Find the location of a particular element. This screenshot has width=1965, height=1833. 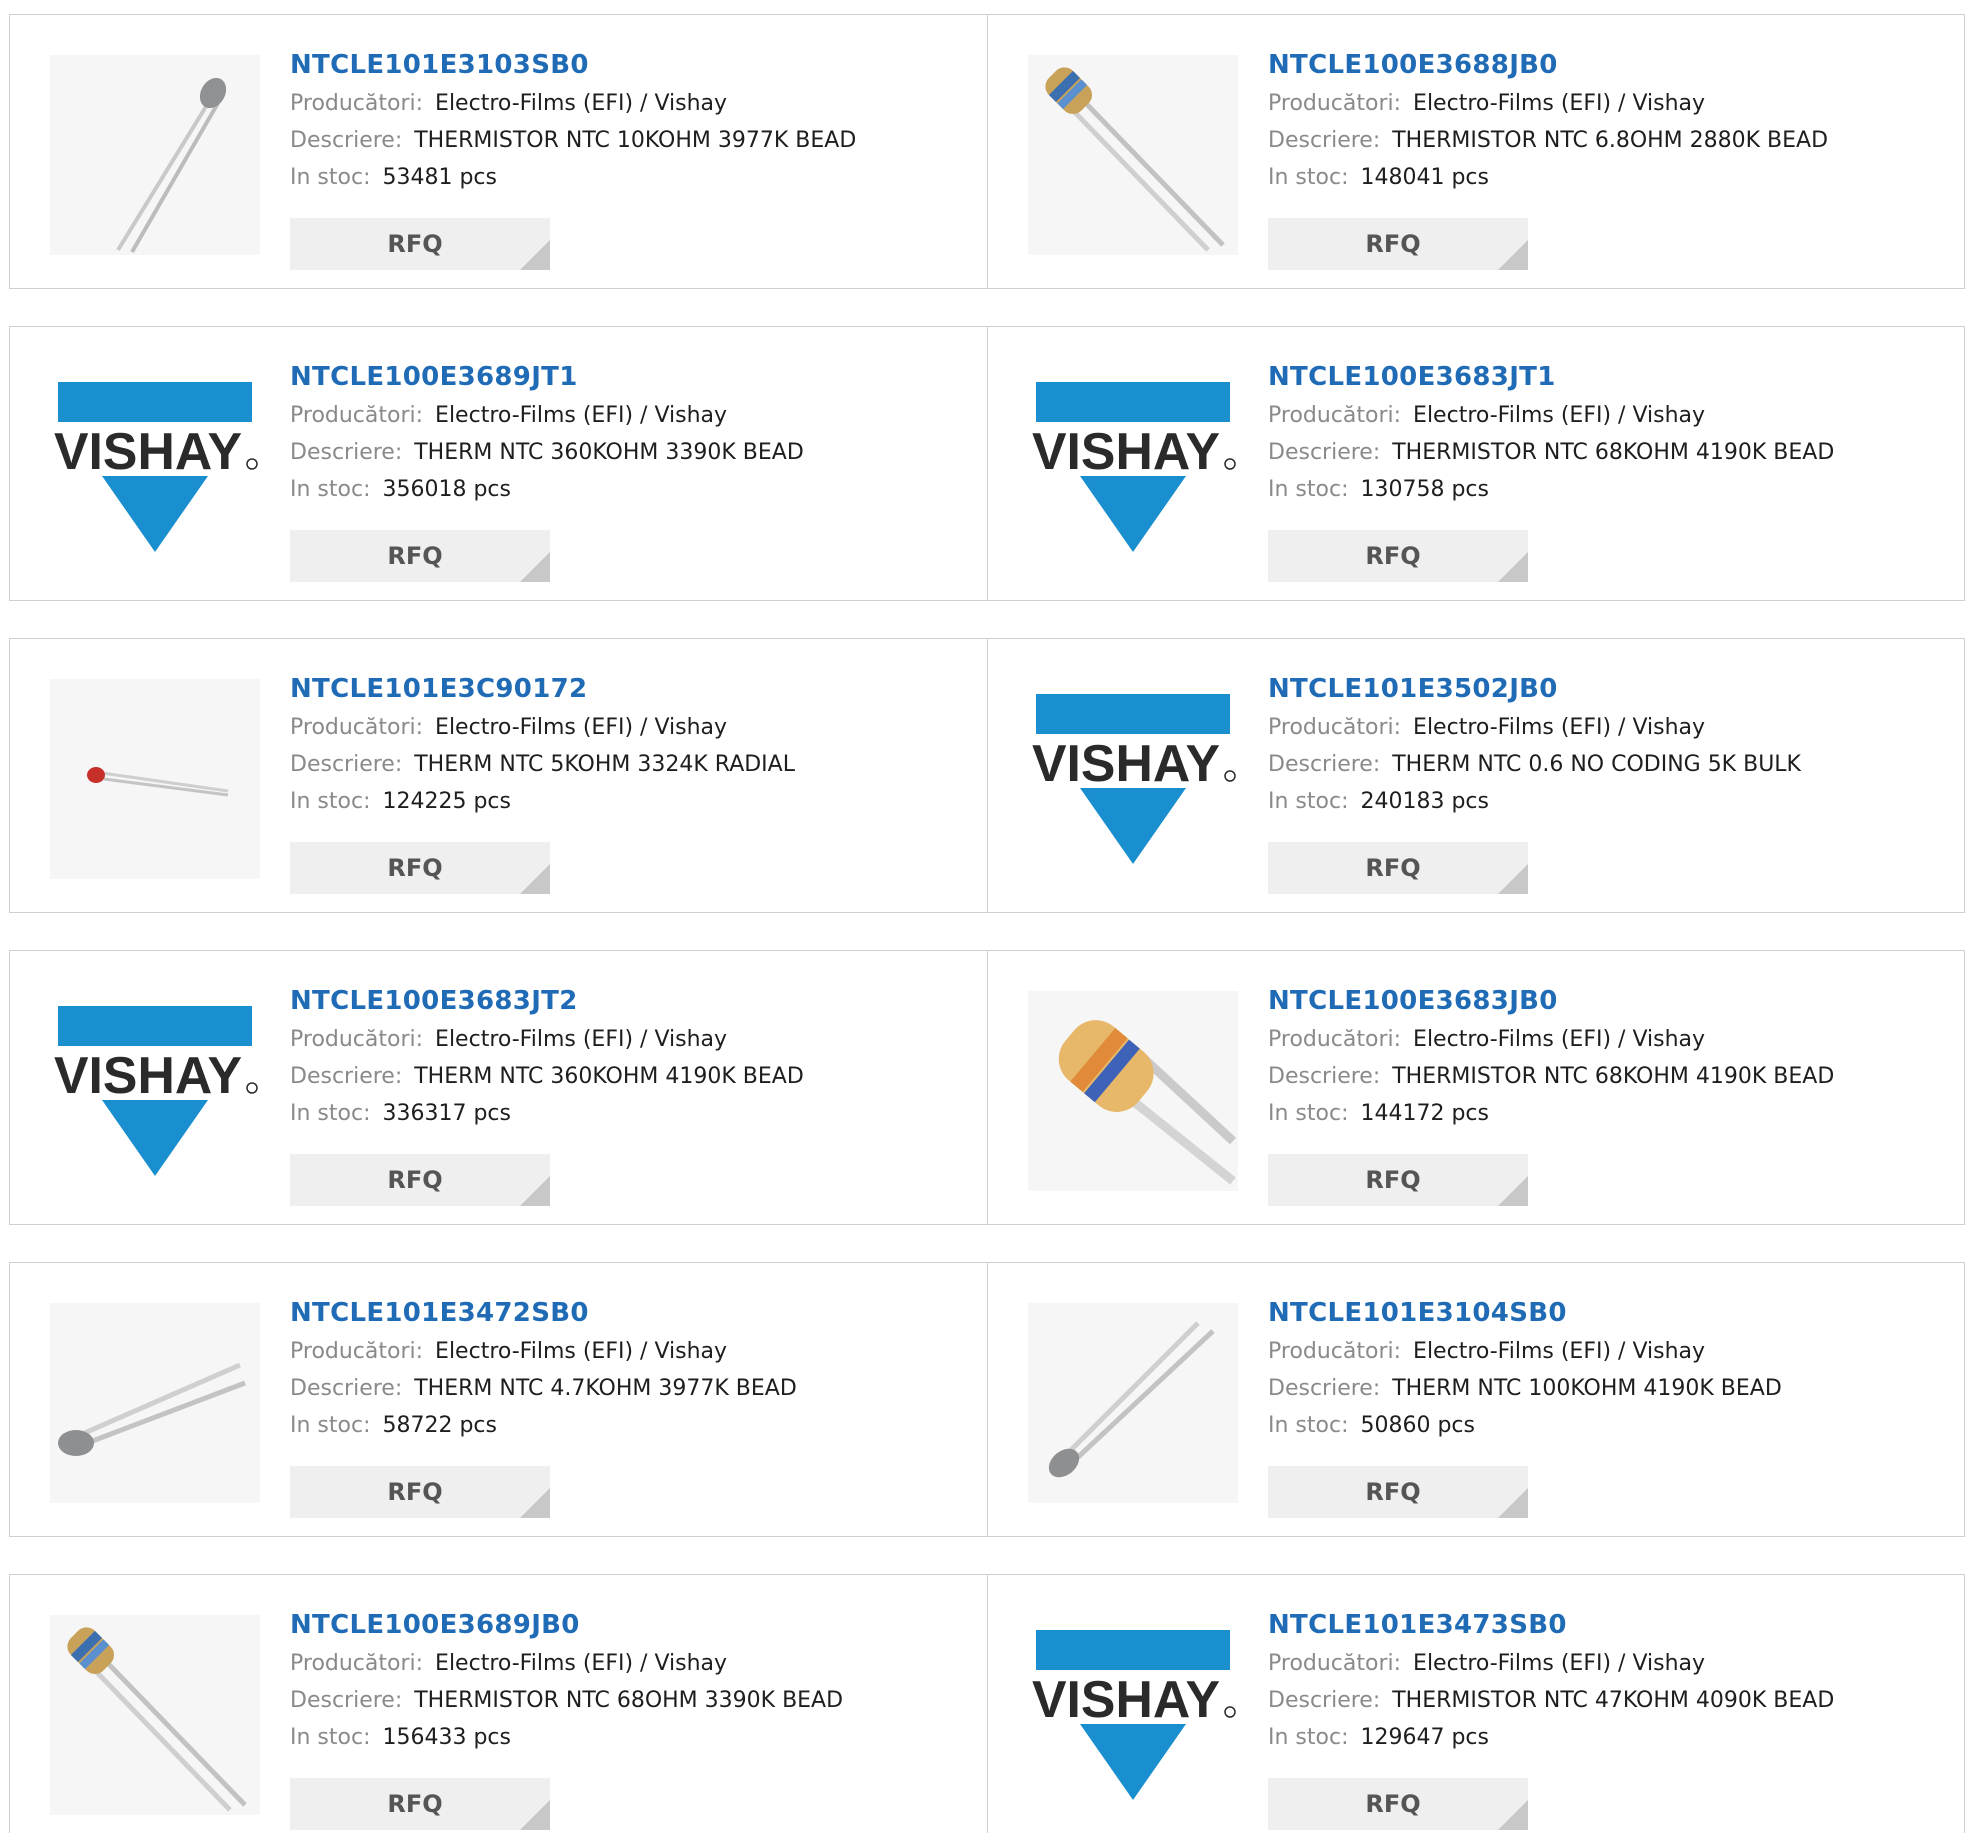

description-value: THERMISTOR NTC 68KOHM 4190K BEAD is located at coordinates (1613, 452).